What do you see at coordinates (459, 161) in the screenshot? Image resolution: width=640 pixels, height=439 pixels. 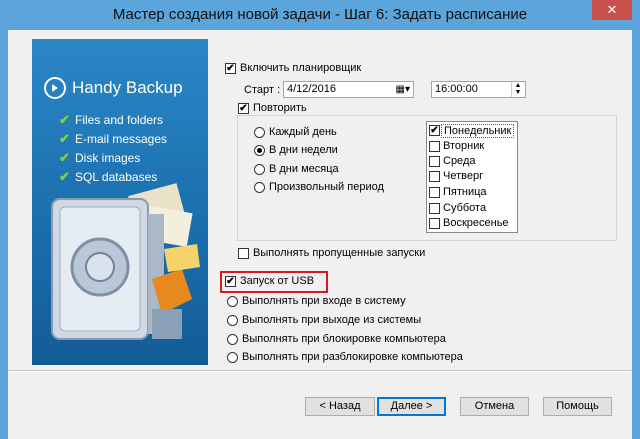 I see `weekday-label: Среда` at bounding box center [459, 161].